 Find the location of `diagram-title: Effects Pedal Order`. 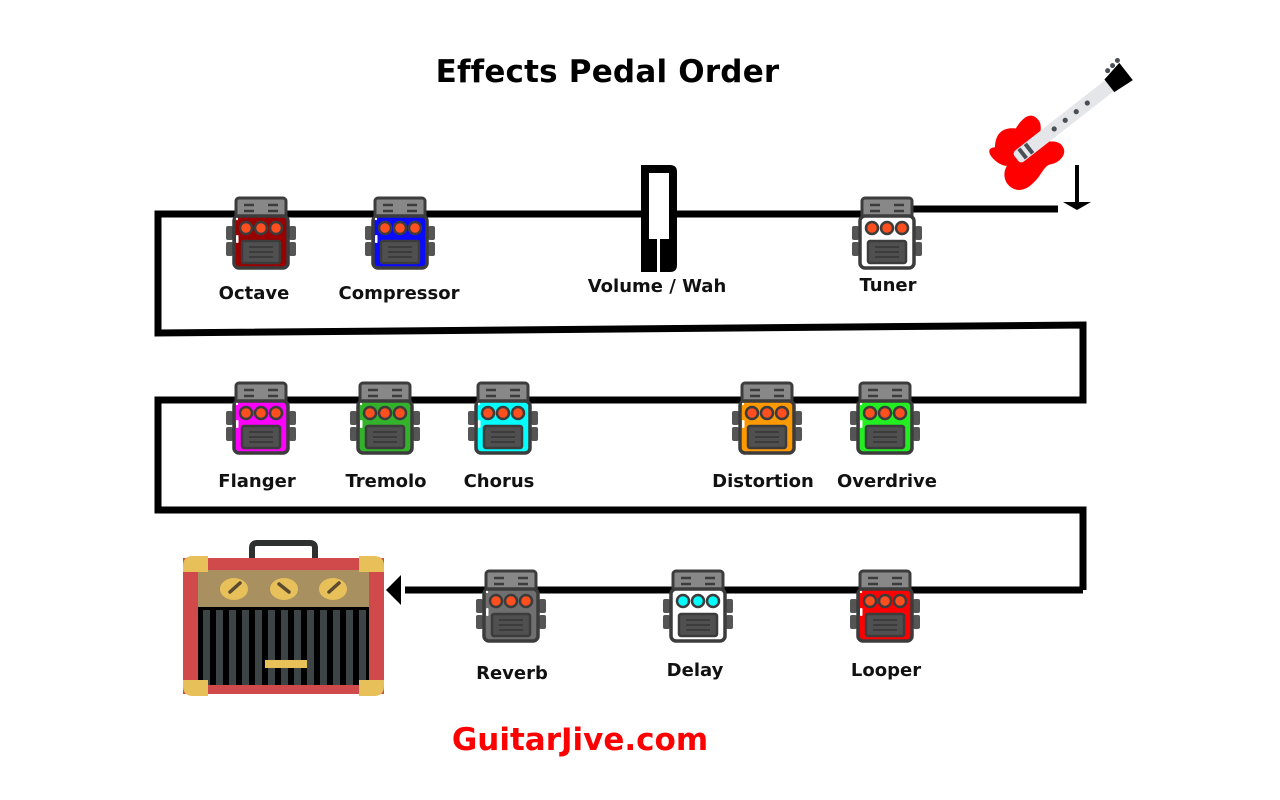

diagram-title: Effects Pedal Order is located at coordinates (607, 72).